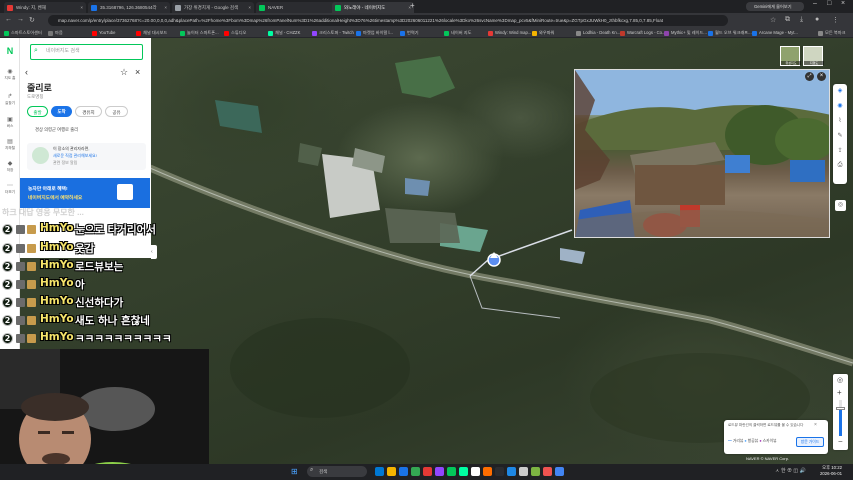 The width and height of the screenshot is (853, 480). What do you see at coordinates (295, 471) in the screenshot?
I see `windows-start-icon: ⊞` at bounding box center [295, 471].